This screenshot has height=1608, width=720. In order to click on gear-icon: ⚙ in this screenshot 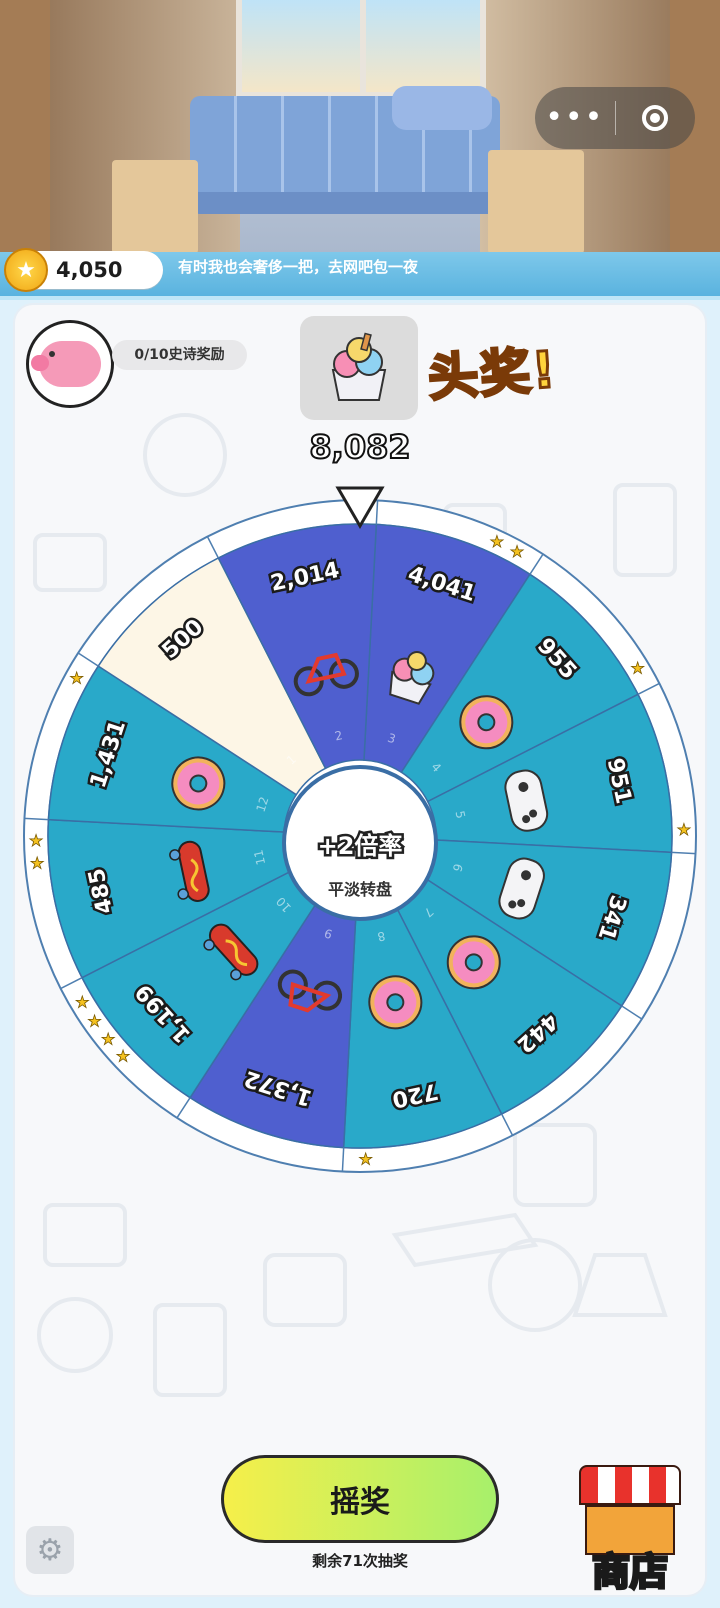, I will do `click(50, 1550)`.